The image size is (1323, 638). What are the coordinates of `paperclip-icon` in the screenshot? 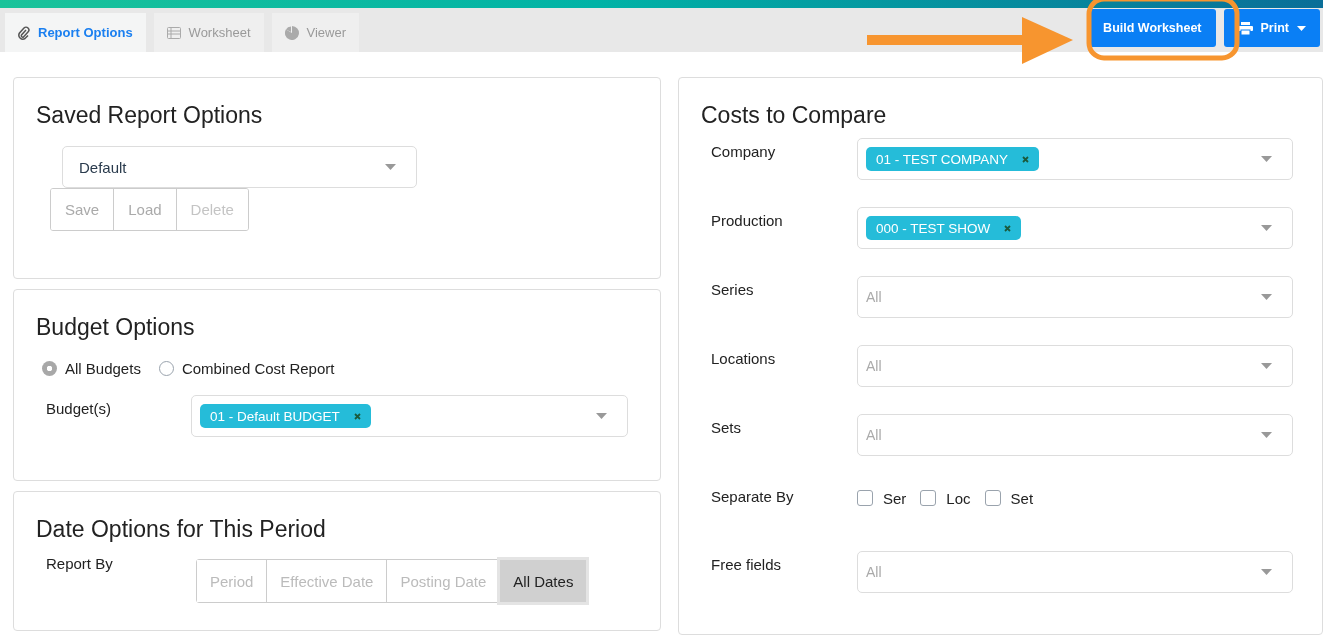 It's located at (24, 32).